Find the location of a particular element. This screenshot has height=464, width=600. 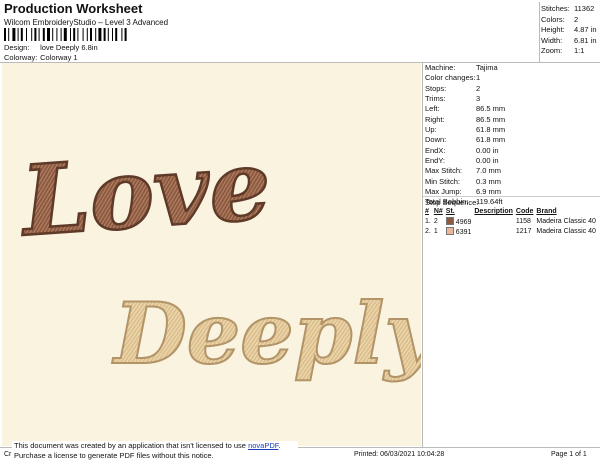

col-stitches: St. is located at coordinates (450, 211).